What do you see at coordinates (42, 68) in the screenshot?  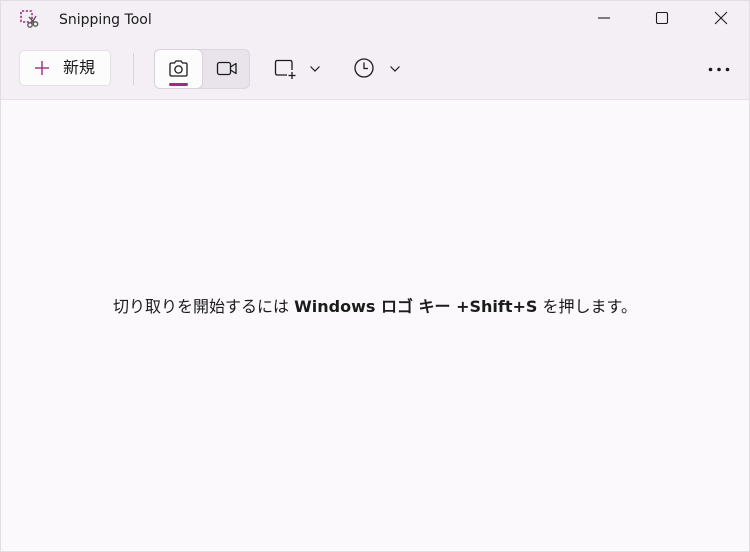 I see `plus-icon` at bounding box center [42, 68].